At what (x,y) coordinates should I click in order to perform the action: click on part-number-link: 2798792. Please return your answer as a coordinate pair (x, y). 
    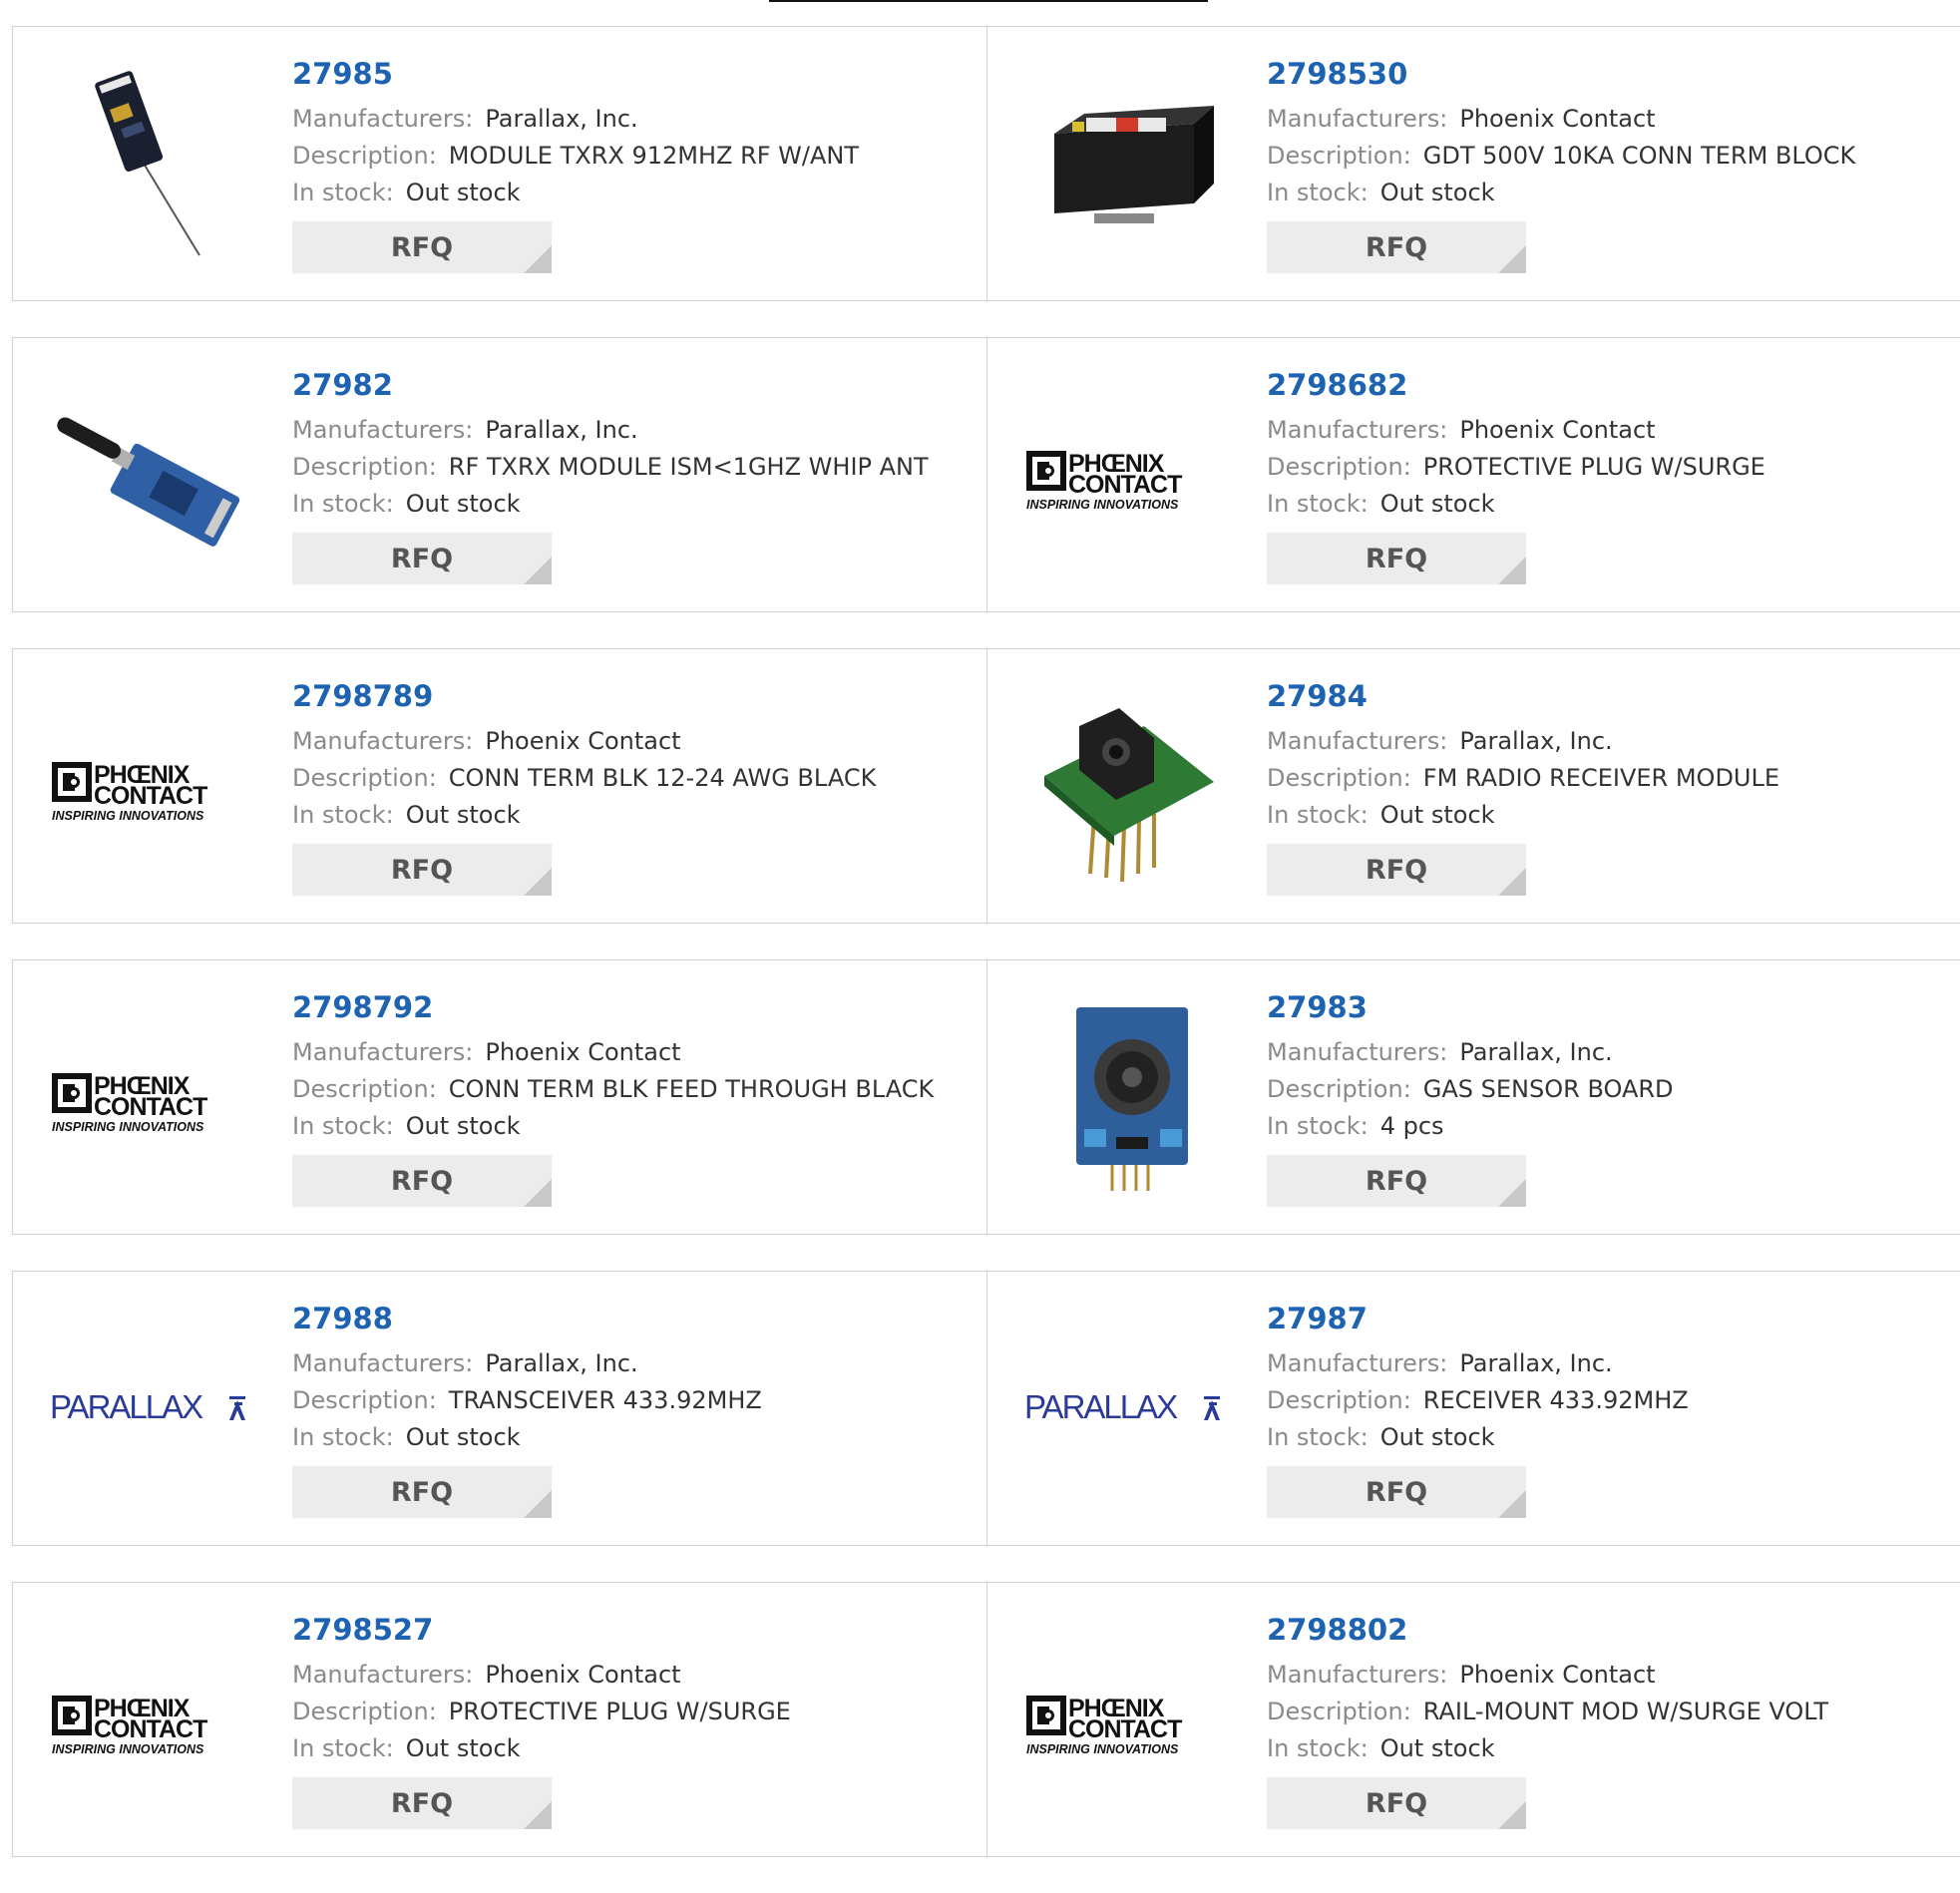
    Looking at the image, I should click on (613, 1007).